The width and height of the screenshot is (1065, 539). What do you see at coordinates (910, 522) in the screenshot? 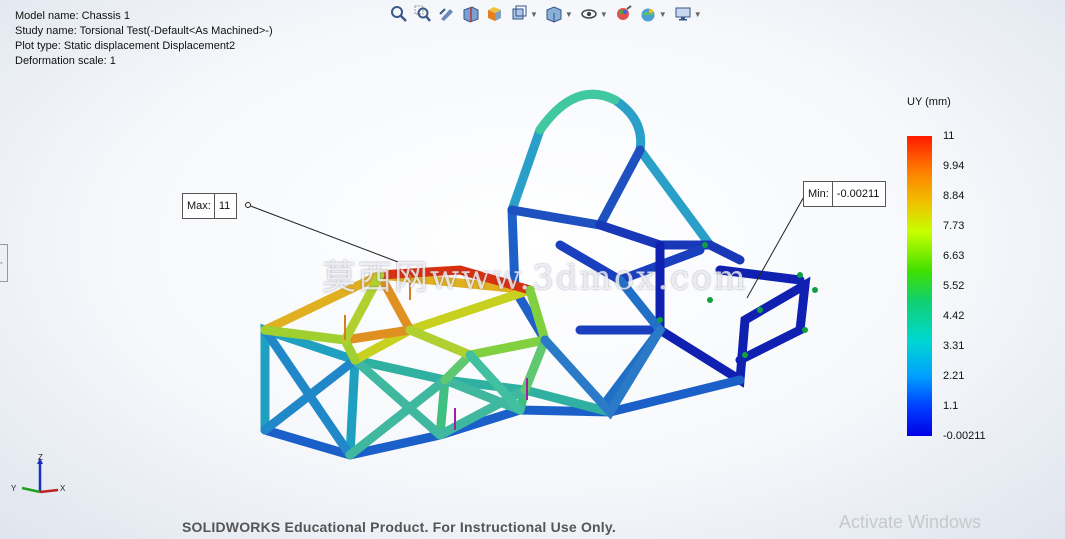
I see `activate-windows-notice: Activate Windows` at bounding box center [910, 522].